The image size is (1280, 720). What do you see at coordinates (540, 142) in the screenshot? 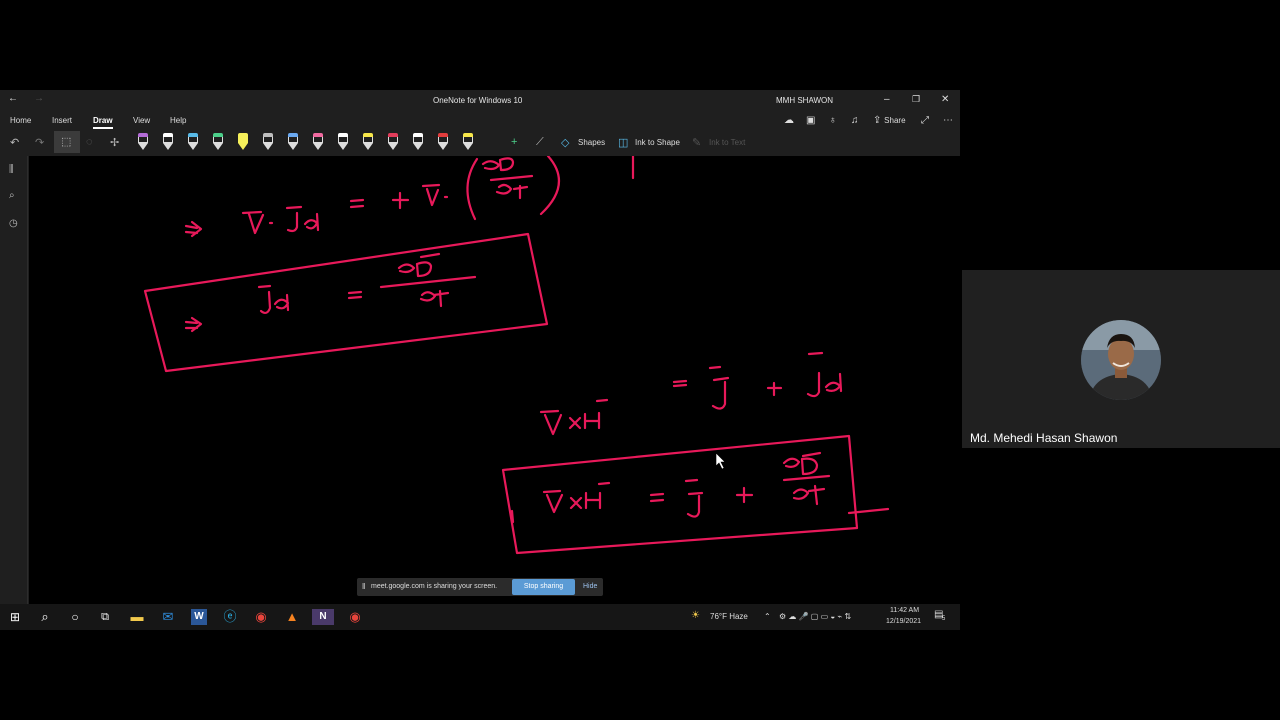
I see `ruler-icon: ⟋` at bounding box center [540, 142].